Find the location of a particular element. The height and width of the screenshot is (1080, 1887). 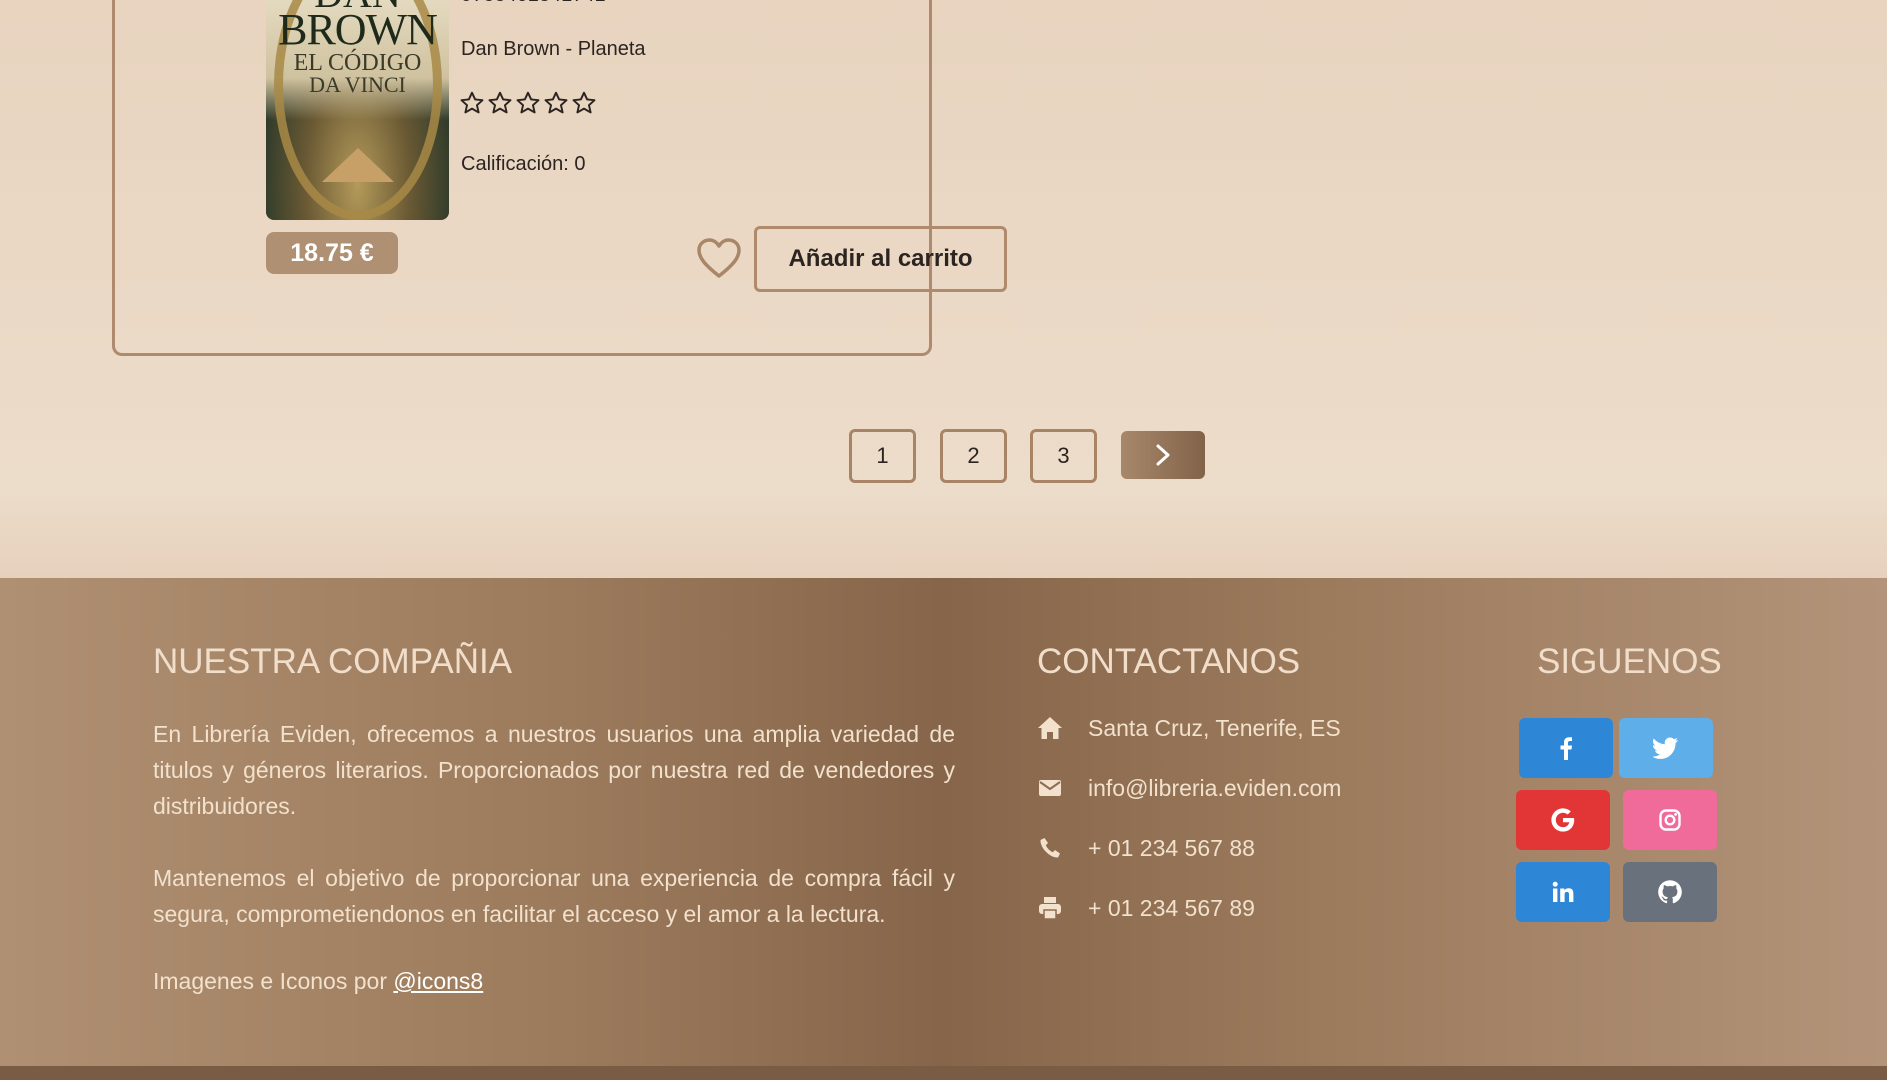

phone-icon is located at coordinates (1050, 848).